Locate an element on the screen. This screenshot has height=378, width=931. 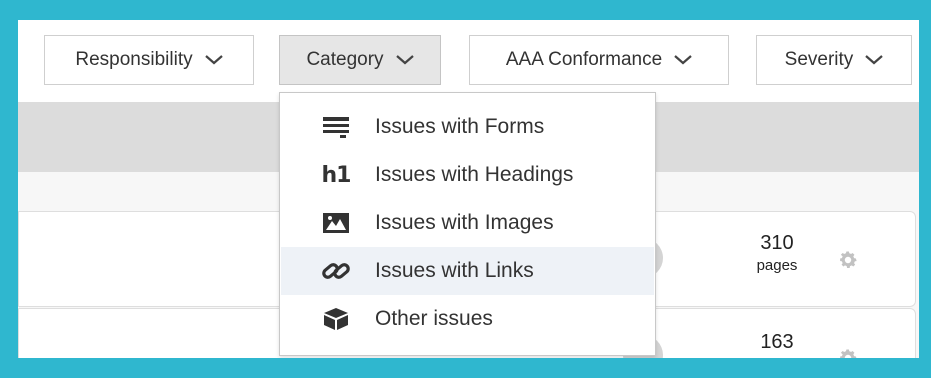
menu-item-label: Issues with Headings is located at coordinates (474, 174).